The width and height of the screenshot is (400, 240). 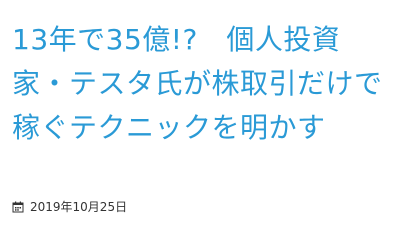 What do you see at coordinates (79, 207) in the screenshot?
I see `post-date: 2019年10月25日` at bounding box center [79, 207].